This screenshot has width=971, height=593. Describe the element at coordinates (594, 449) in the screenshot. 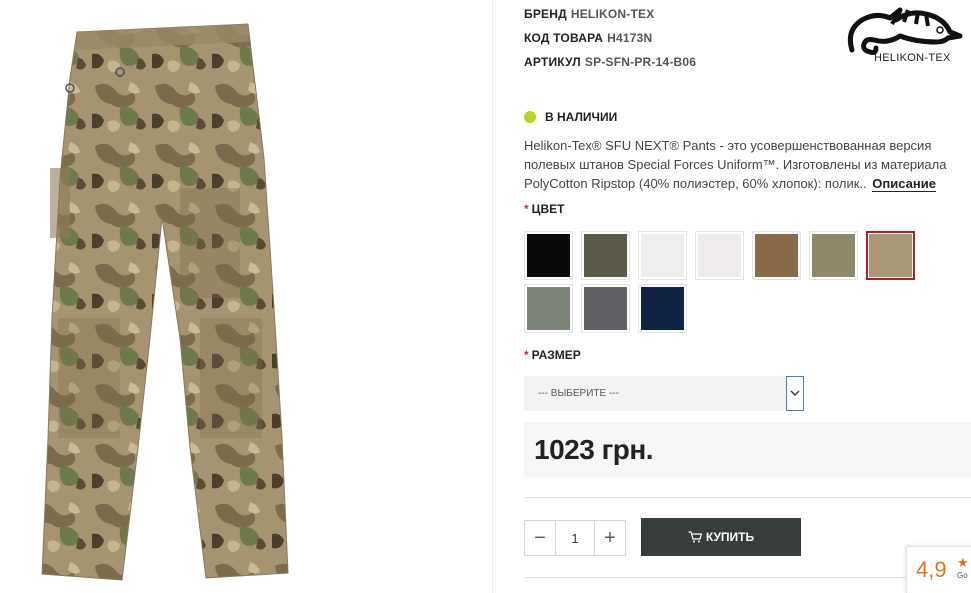

I see `price: 1023 грн.` at that location.